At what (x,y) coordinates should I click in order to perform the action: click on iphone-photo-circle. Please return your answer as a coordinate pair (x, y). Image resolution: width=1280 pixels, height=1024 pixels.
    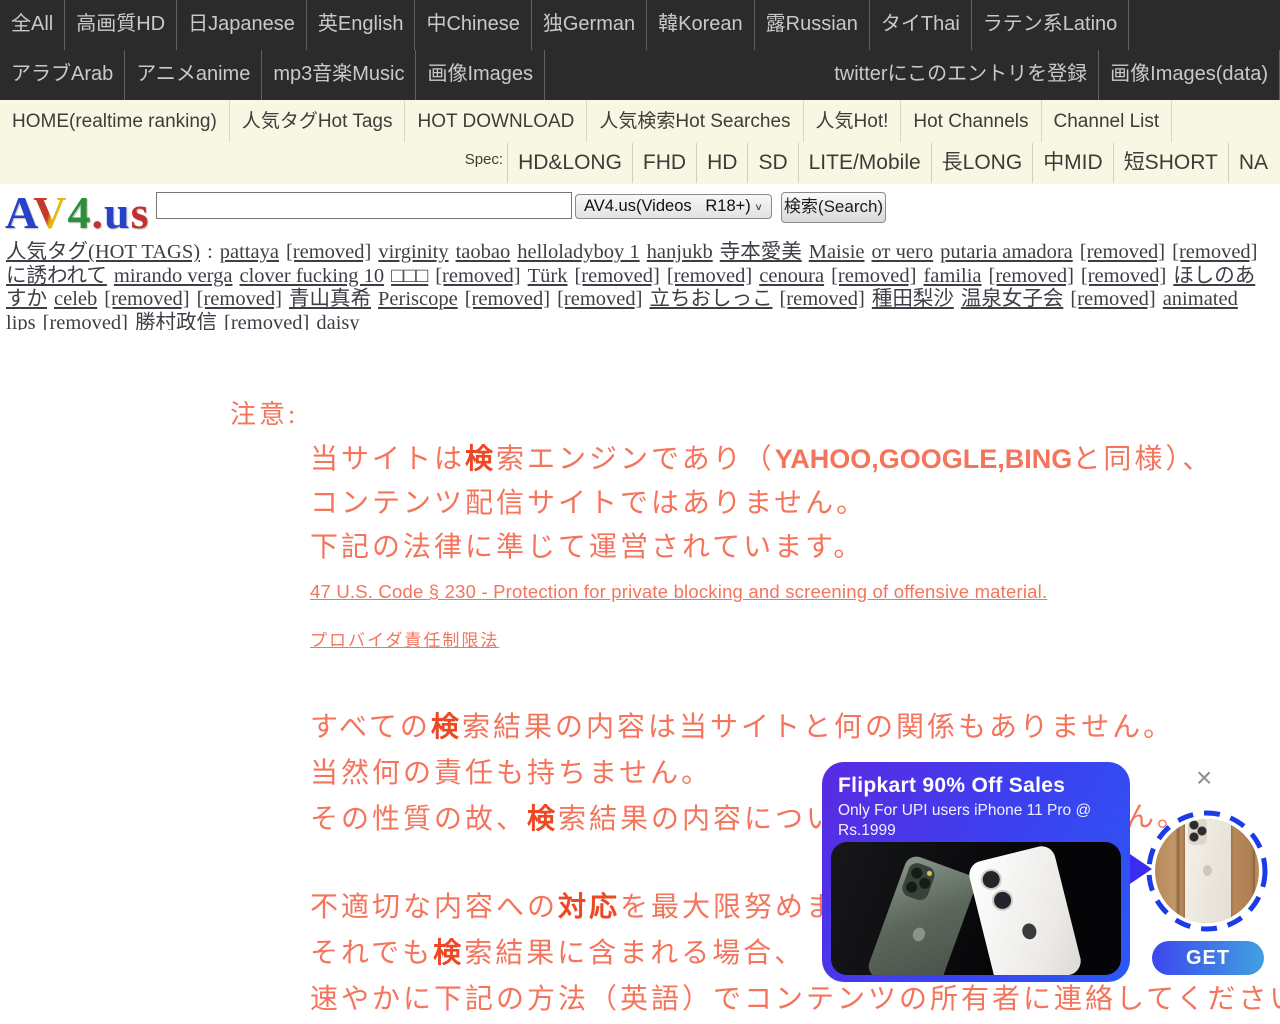
    Looking at the image, I should click on (1207, 871).